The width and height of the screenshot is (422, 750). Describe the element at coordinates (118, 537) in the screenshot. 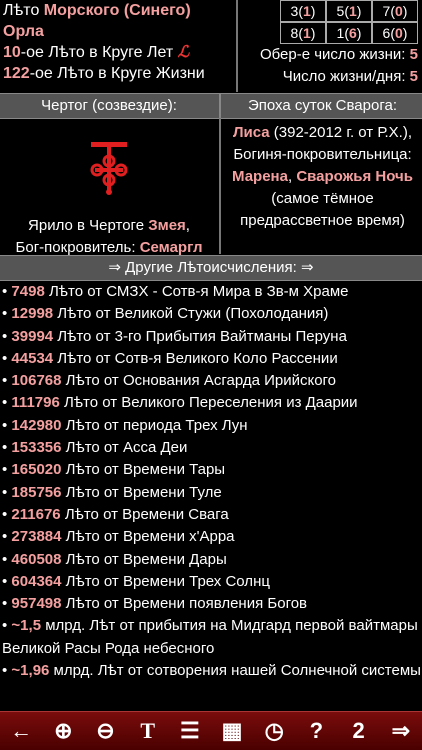

I see `list-item: • 273884 Лѣто от Времени х'Арра` at that location.